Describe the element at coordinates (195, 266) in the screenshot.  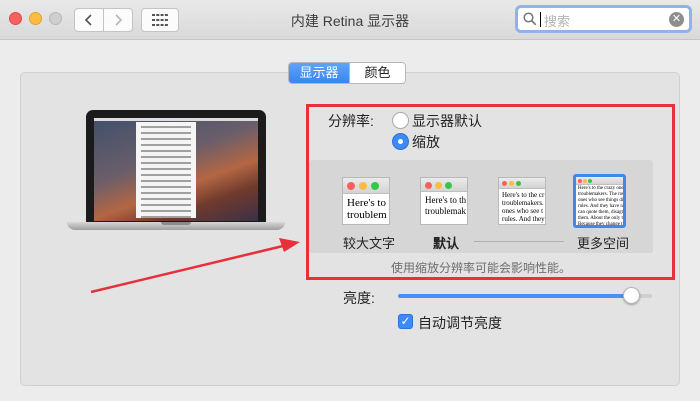
I see `annotation-arrow` at that location.